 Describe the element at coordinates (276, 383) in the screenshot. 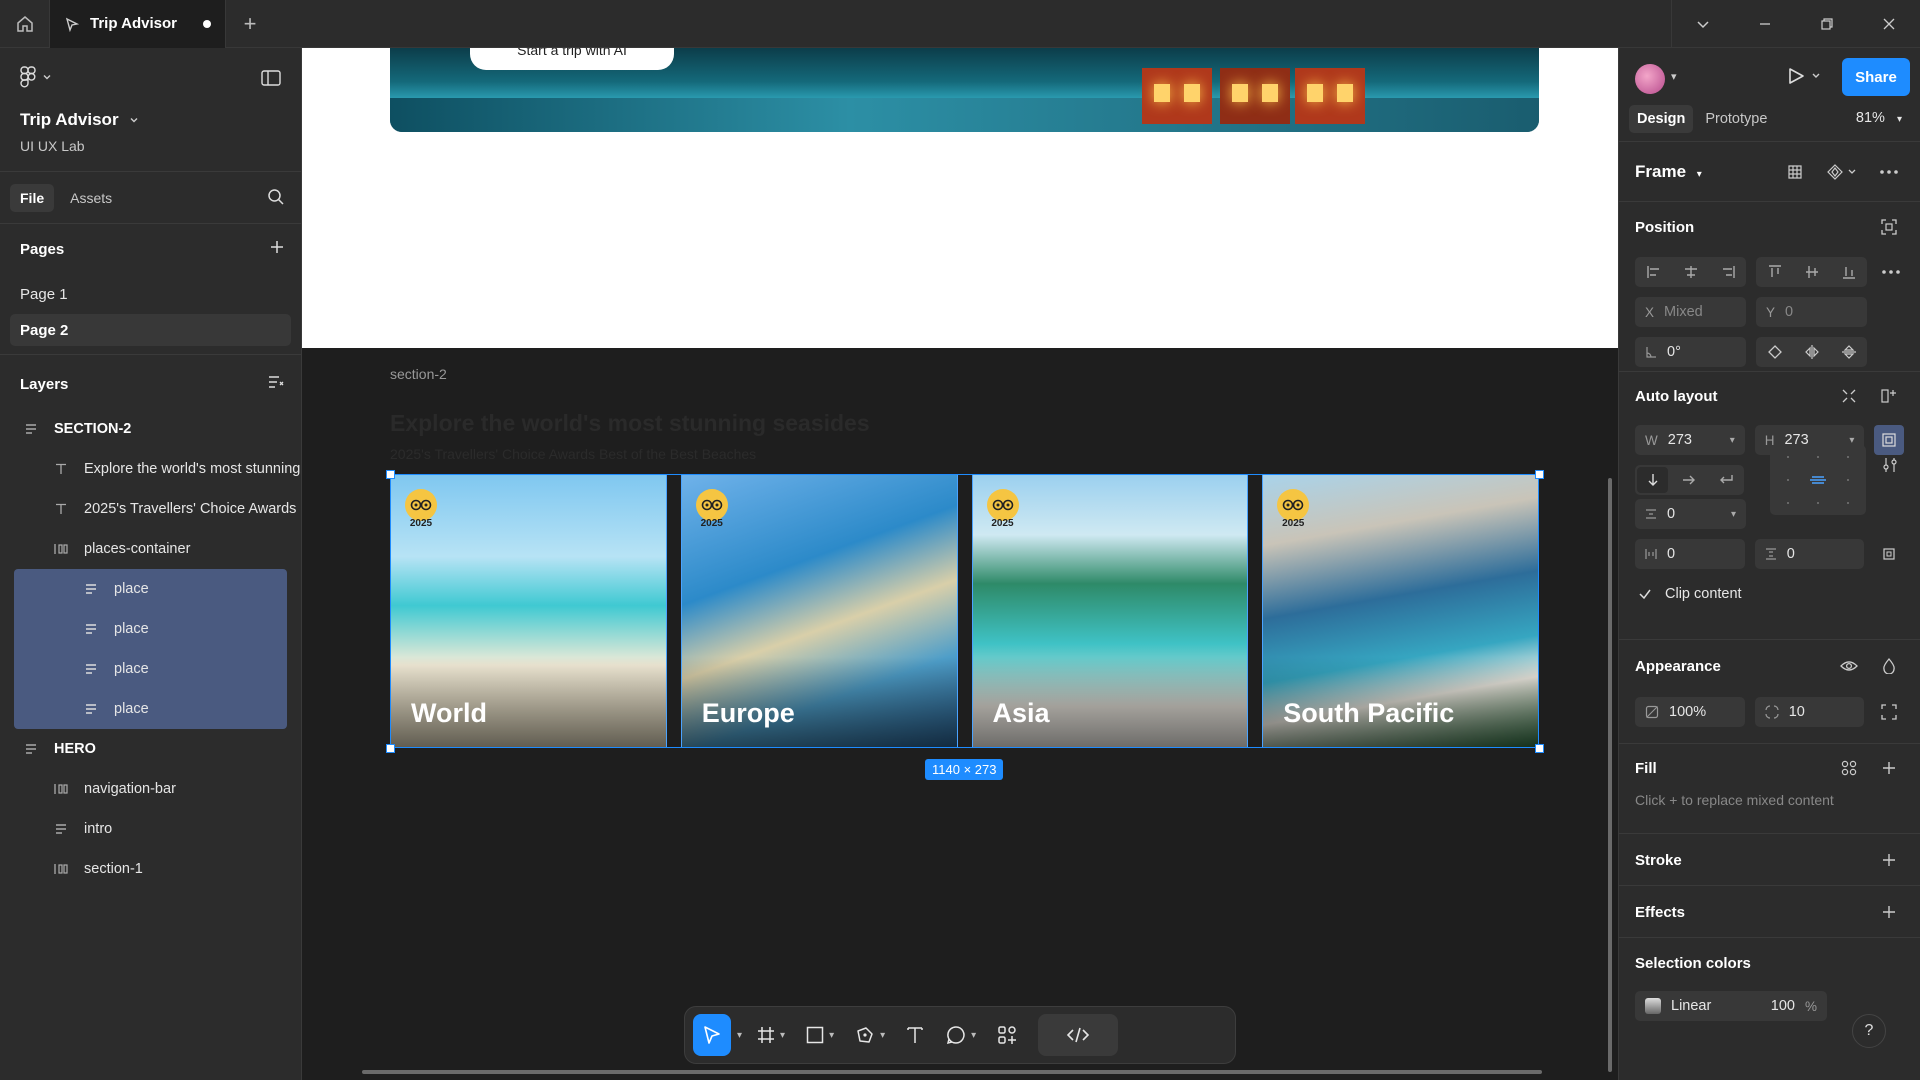

I see `layers-options-button` at that location.